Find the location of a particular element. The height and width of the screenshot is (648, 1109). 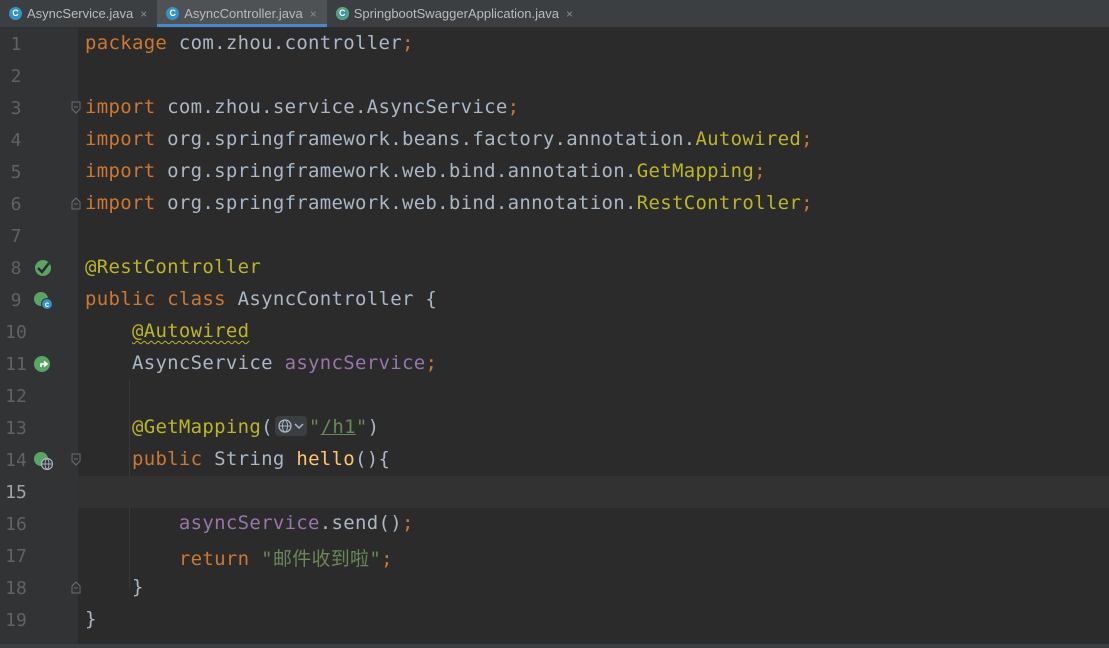

line-number: 5 is located at coordinates (16, 172).